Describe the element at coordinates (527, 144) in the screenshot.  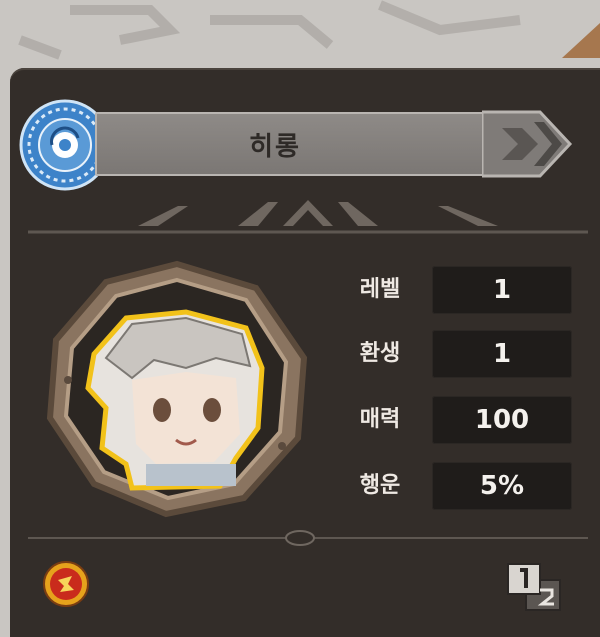
I see `name-bar-arrow-icon` at that location.